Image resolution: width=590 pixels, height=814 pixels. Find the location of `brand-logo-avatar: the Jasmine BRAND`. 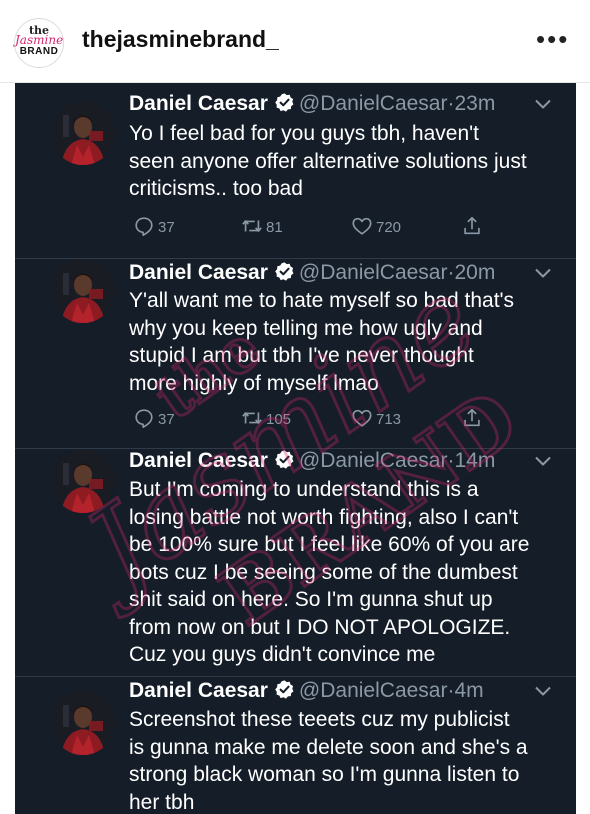

brand-logo-avatar: the Jasmine BRAND is located at coordinates (39, 43).